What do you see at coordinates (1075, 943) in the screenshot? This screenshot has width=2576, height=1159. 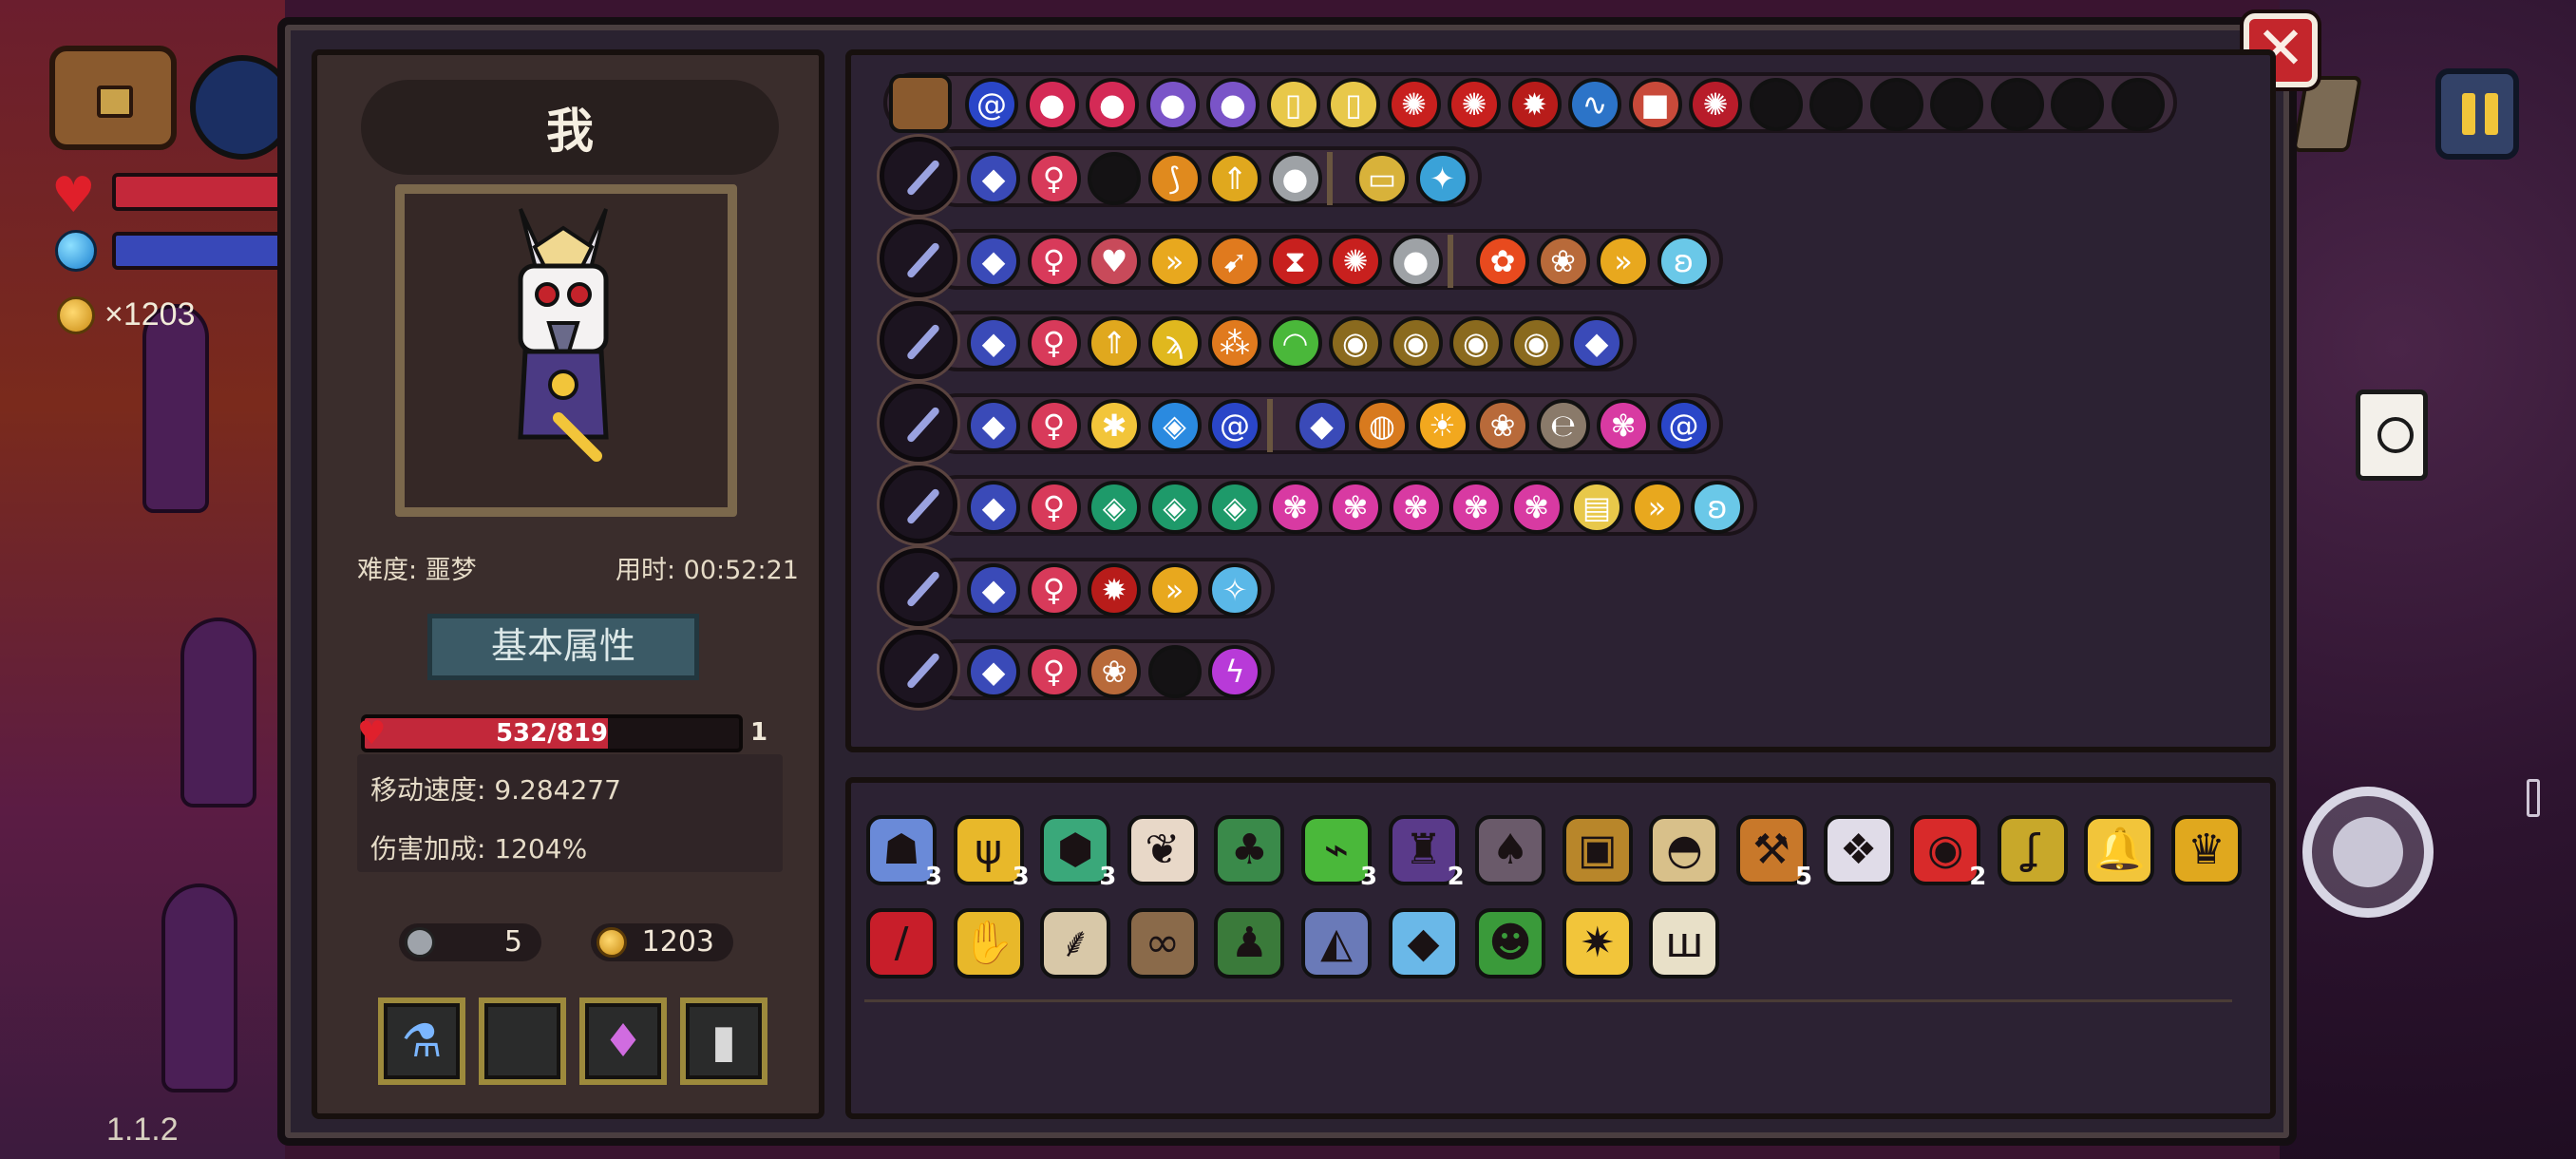 I see `quill-icon: ⸙` at bounding box center [1075, 943].